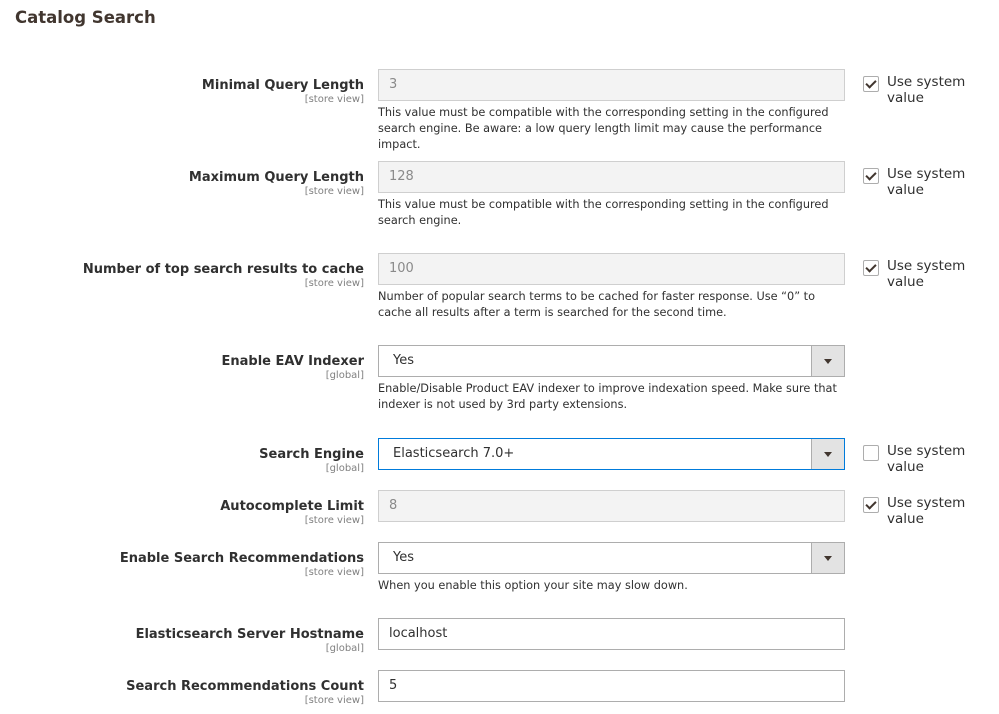 The height and width of the screenshot is (714, 999). I want to click on input-value: 8, so click(393, 505).